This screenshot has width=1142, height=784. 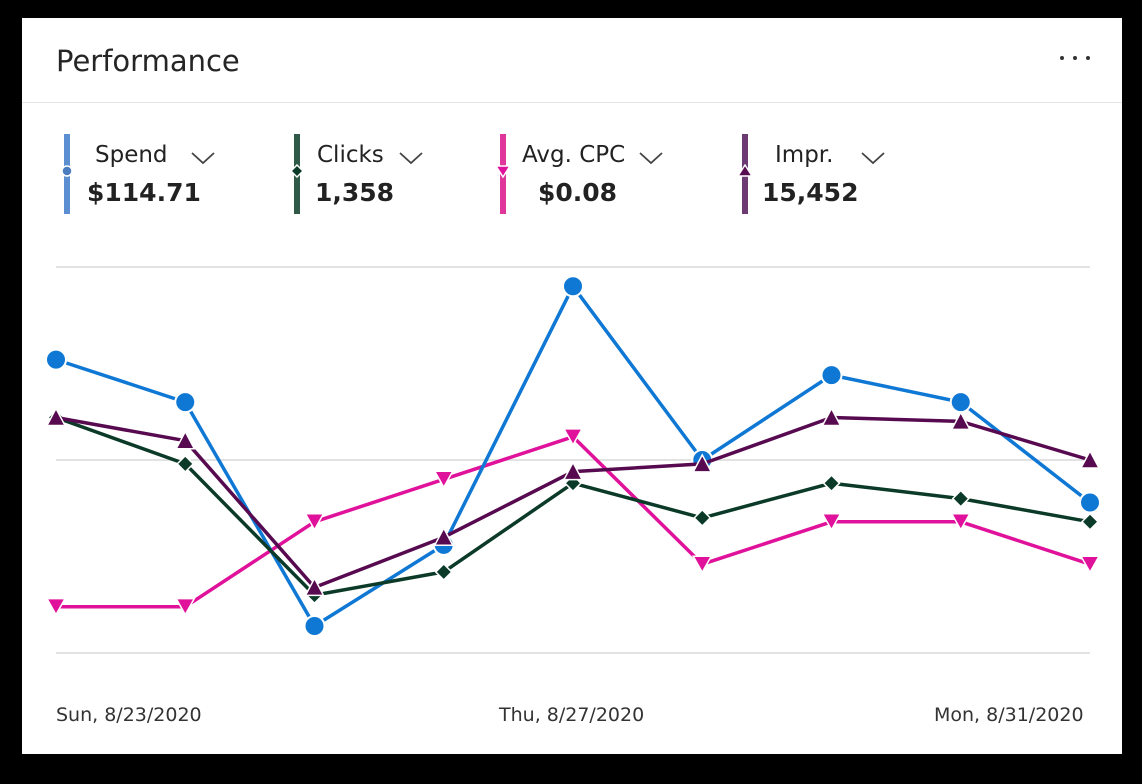 I want to click on x-tick-label: Thu, 8/27/2020, so click(x=572, y=715).